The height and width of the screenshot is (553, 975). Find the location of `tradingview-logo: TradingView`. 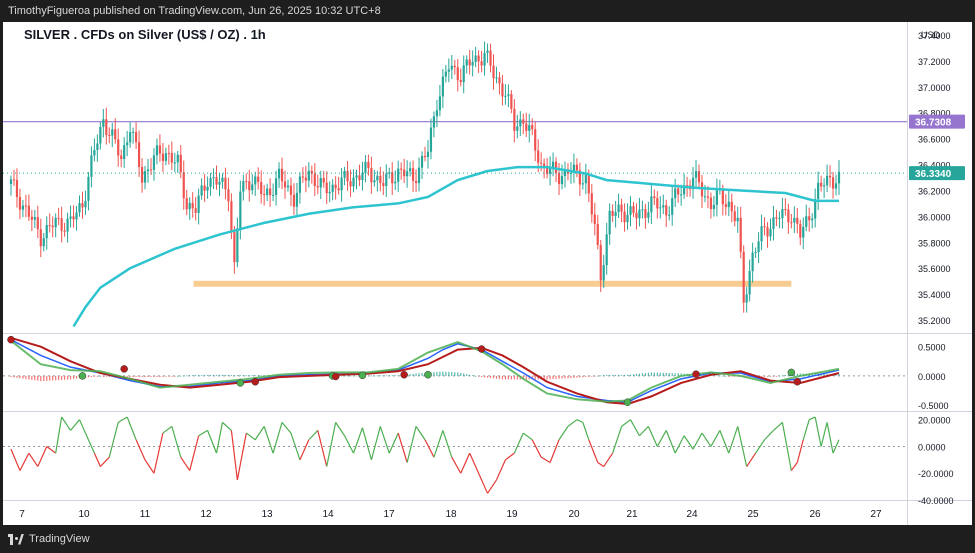

tradingview-logo: TradingView is located at coordinates (49, 539).